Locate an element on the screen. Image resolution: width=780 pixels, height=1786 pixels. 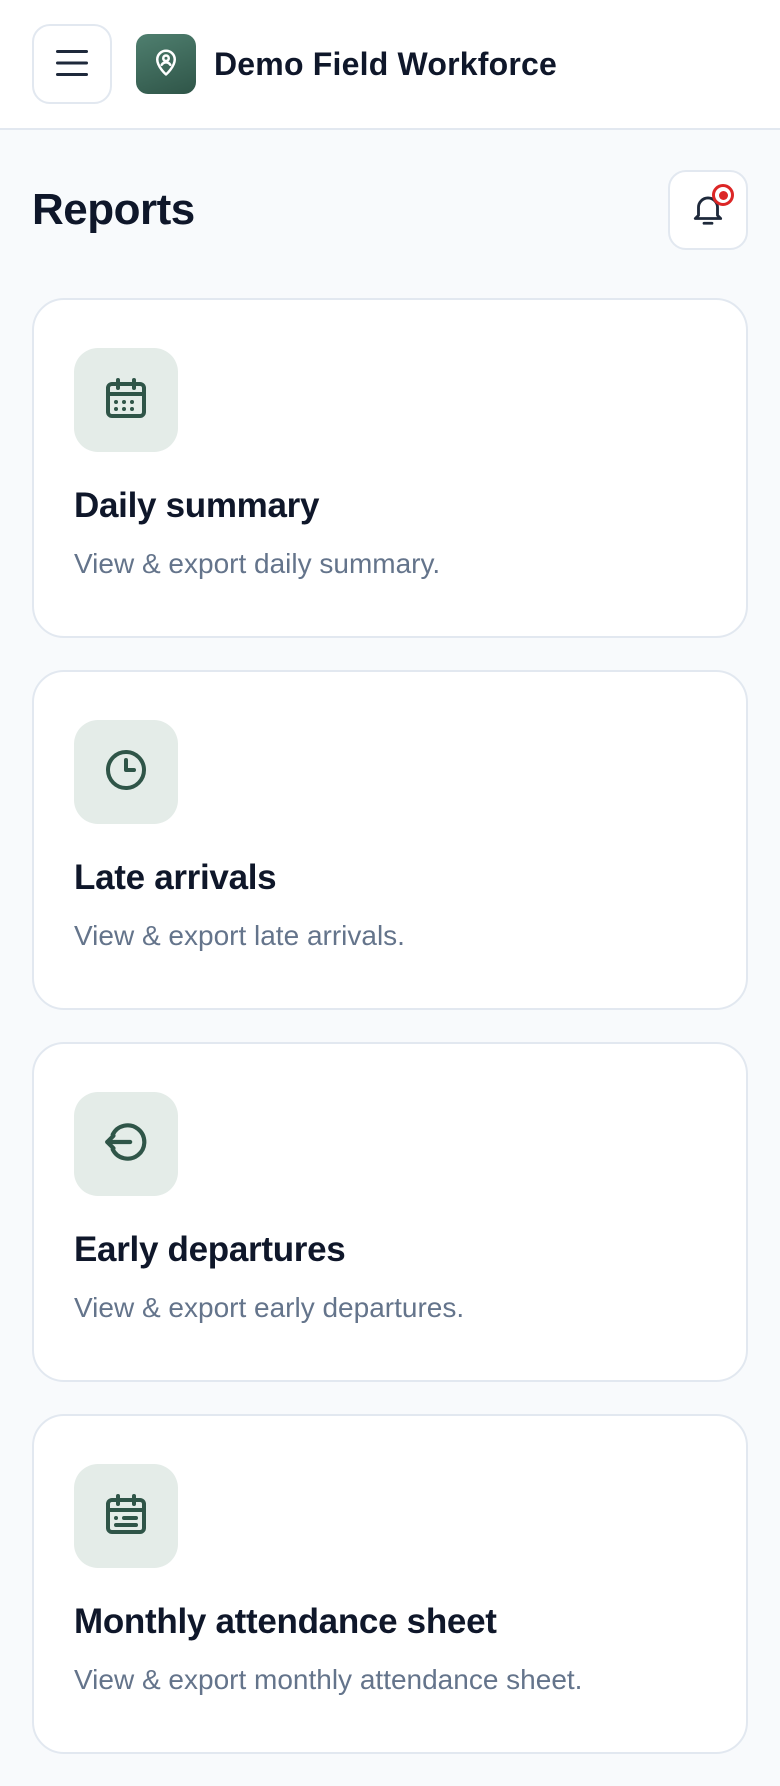
page-title: Reports is located at coordinates (113, 209).